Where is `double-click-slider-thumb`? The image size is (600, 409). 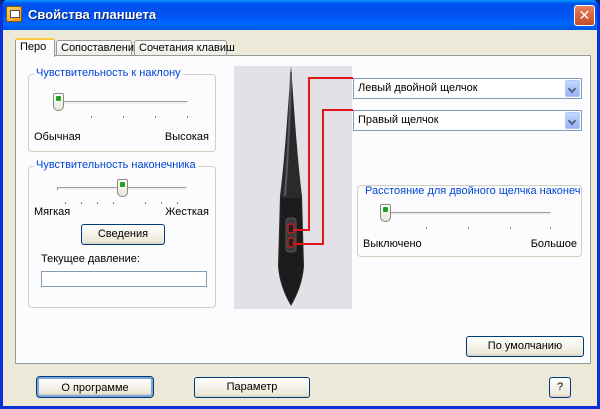
double-click-slider-thumb is located at coordinates (385, 213).